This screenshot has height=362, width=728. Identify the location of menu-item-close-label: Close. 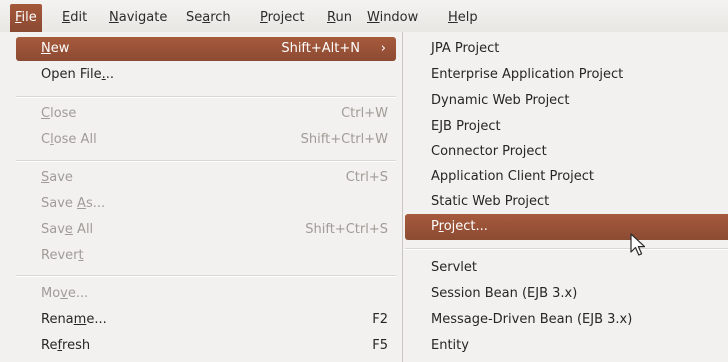
(59, 113).